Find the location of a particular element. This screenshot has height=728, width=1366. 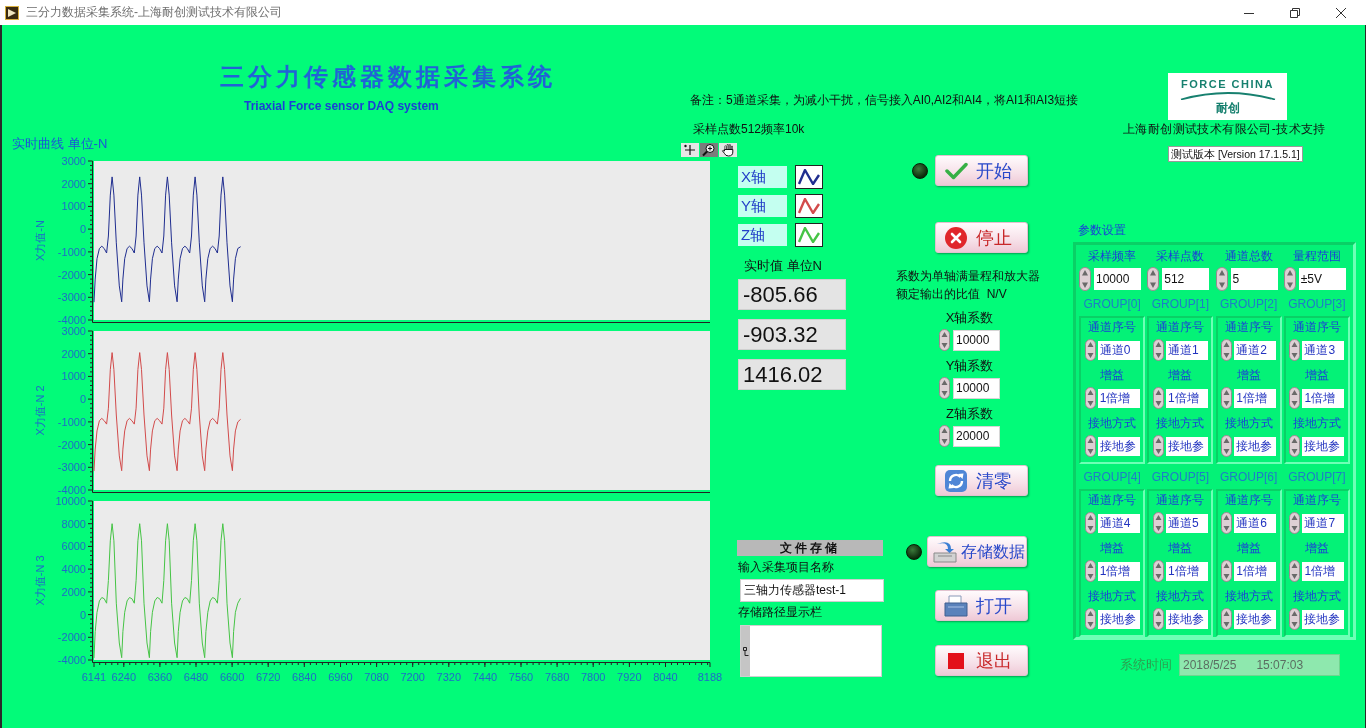

select-field: 通道5 is located at coordinates (1186, 523).